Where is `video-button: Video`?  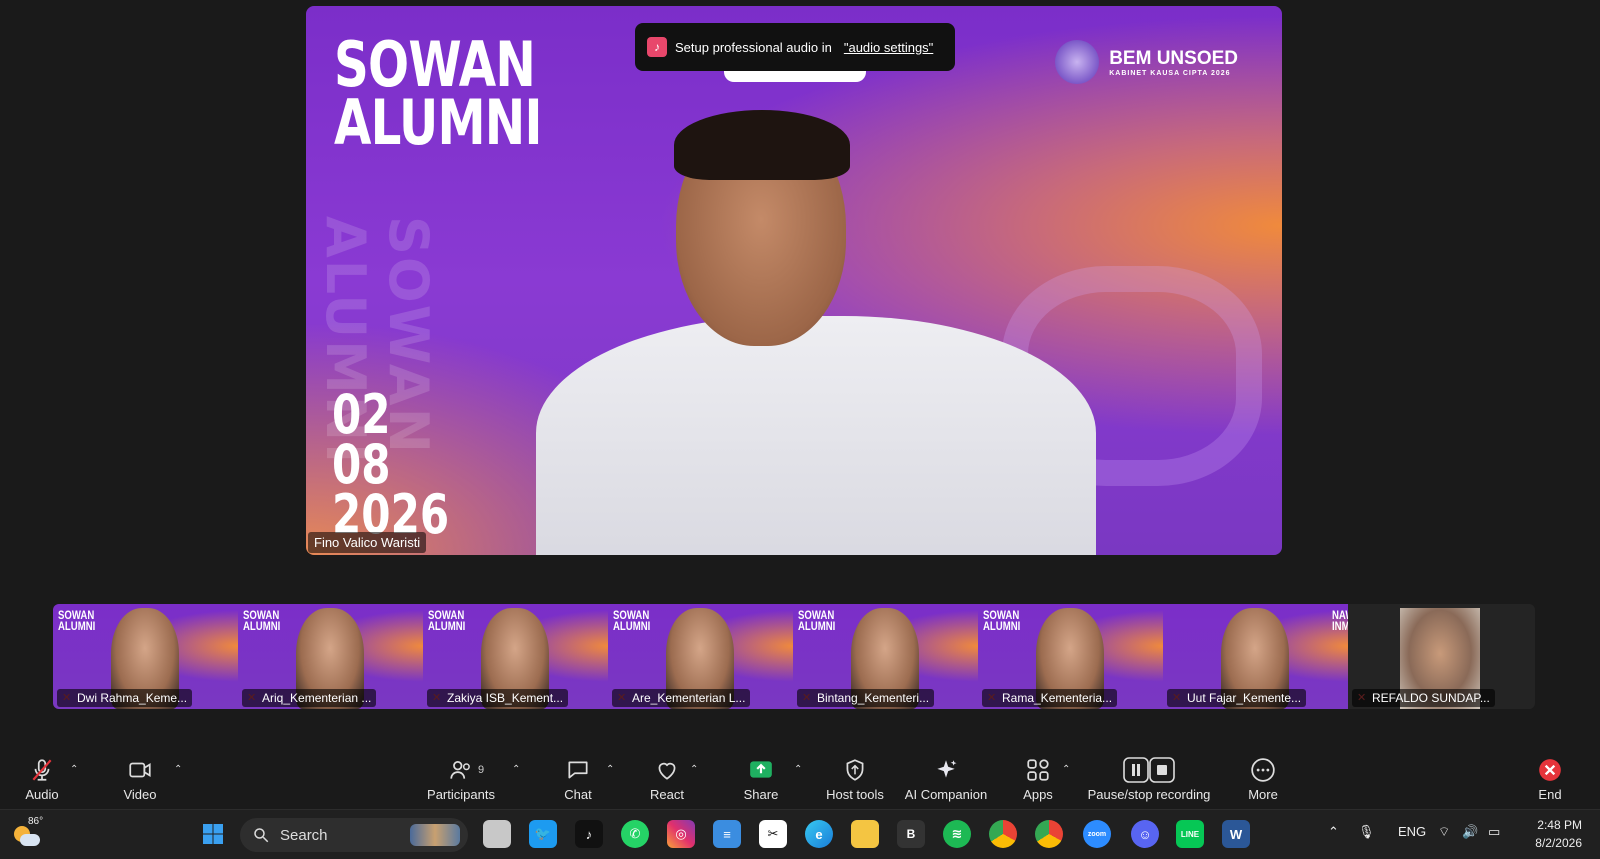 video-button: Video is located at coordinates (140, 779).